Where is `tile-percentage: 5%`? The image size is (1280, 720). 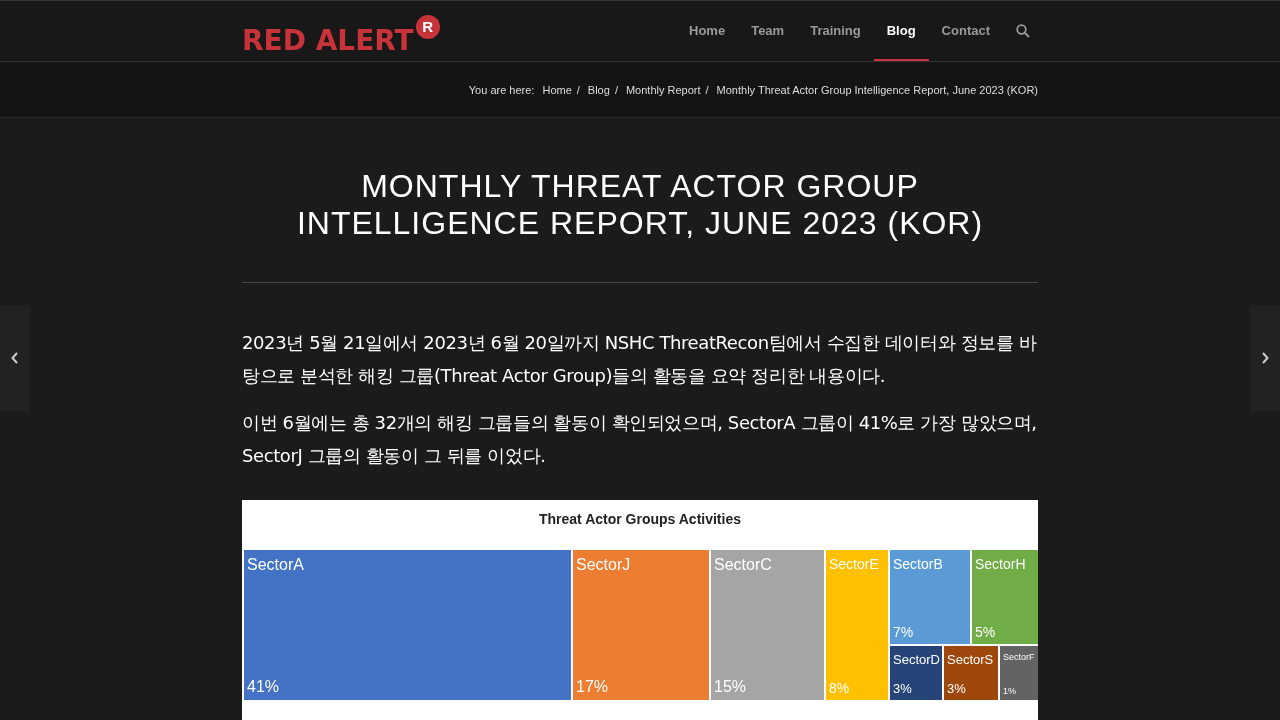 tile-percentage: 5% is located at coordinates (986, 632).